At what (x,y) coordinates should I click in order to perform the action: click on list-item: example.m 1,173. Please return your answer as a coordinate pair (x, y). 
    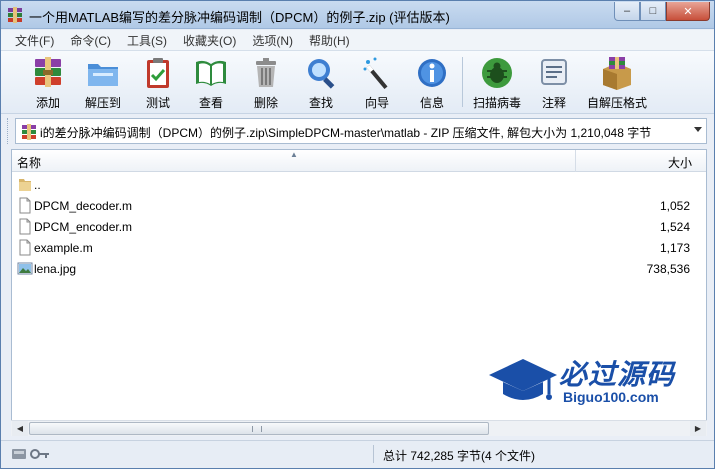
    Looking at the image, I should click on (359, 247).